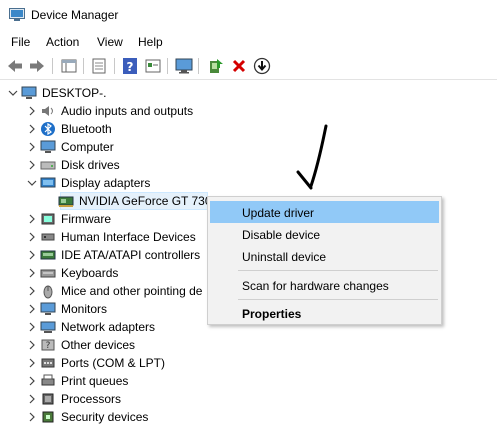  What do you see at coordinates (108, 327) in the screenshot?
I see `tree-item-label: Network adapters` at bounding box center [108, 327].